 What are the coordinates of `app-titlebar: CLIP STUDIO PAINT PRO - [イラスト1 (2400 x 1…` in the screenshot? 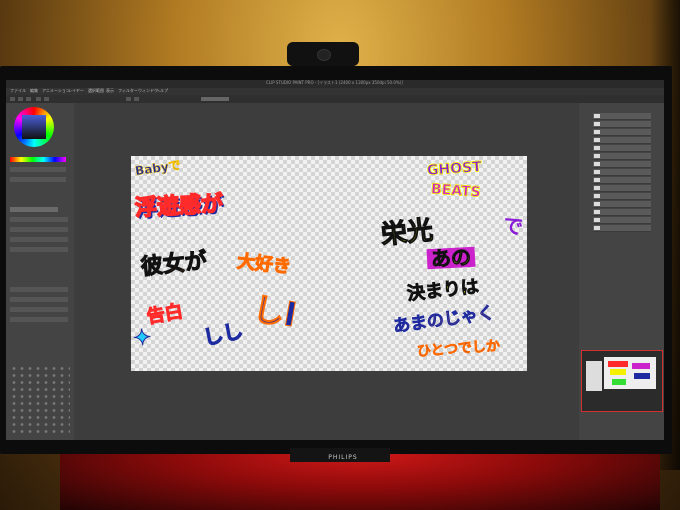 It's located at (335, 84).